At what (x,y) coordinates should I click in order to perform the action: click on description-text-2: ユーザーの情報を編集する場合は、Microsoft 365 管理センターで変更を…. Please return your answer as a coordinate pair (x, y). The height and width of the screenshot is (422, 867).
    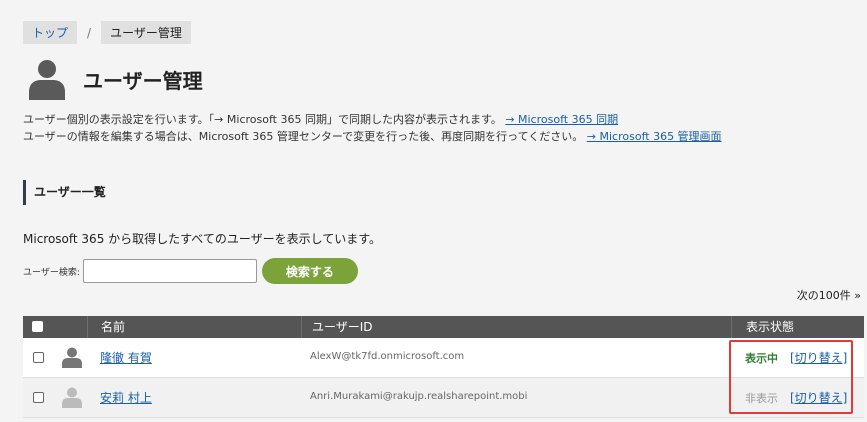
    Looking at the image, I should click on (303, 136).